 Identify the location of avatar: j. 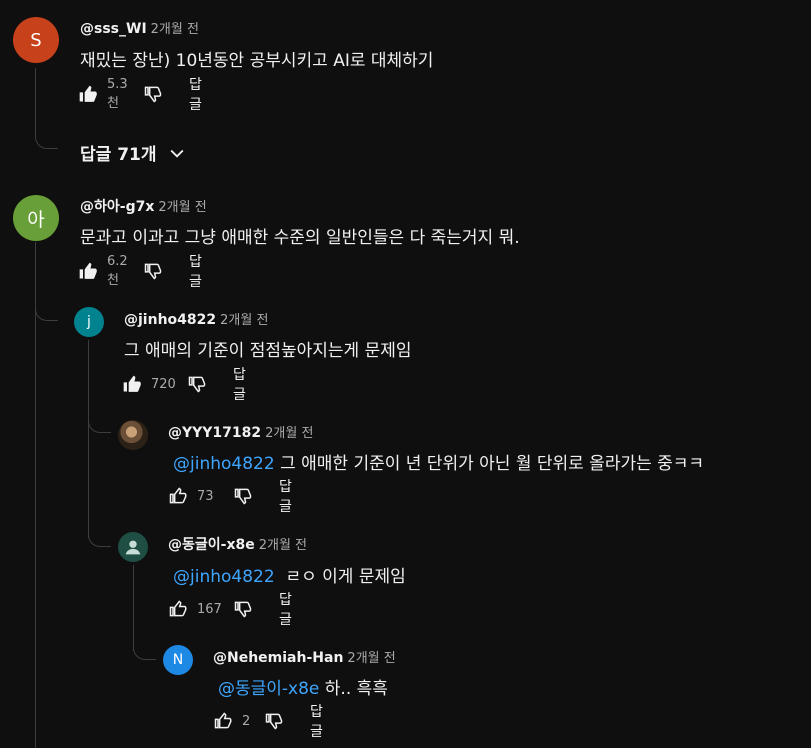
(89, 322).